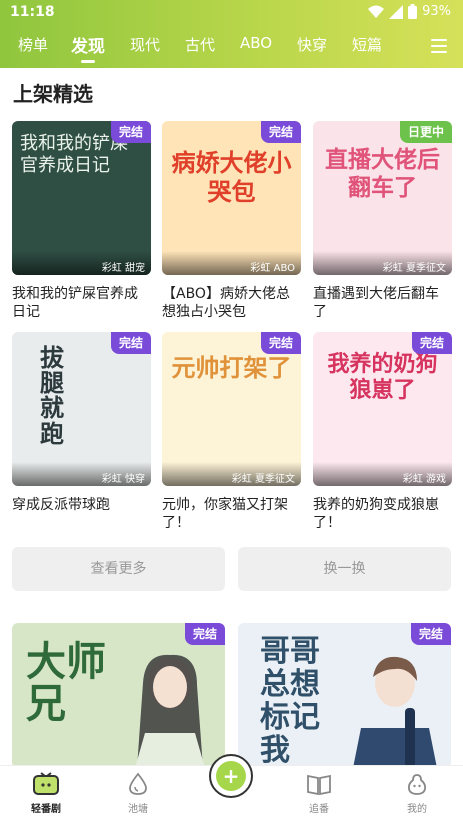  I want to click on book-cover: 我养的奶狗狼崽了 完结 彩虹 游戏, so click(382, 409).